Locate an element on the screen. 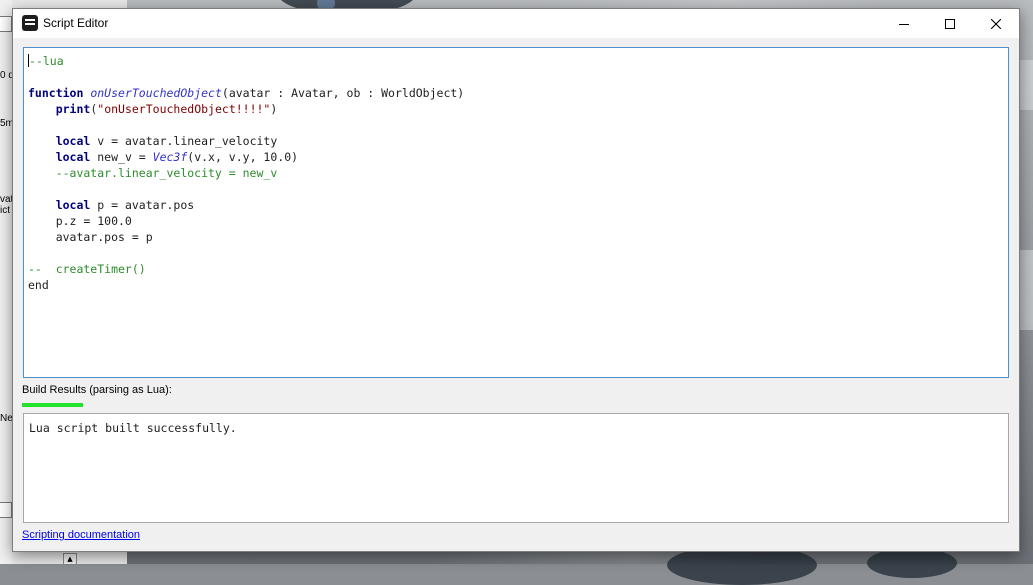 This screenshot has height=585, width=1033. app-icon is located at coordinates (30, 23).